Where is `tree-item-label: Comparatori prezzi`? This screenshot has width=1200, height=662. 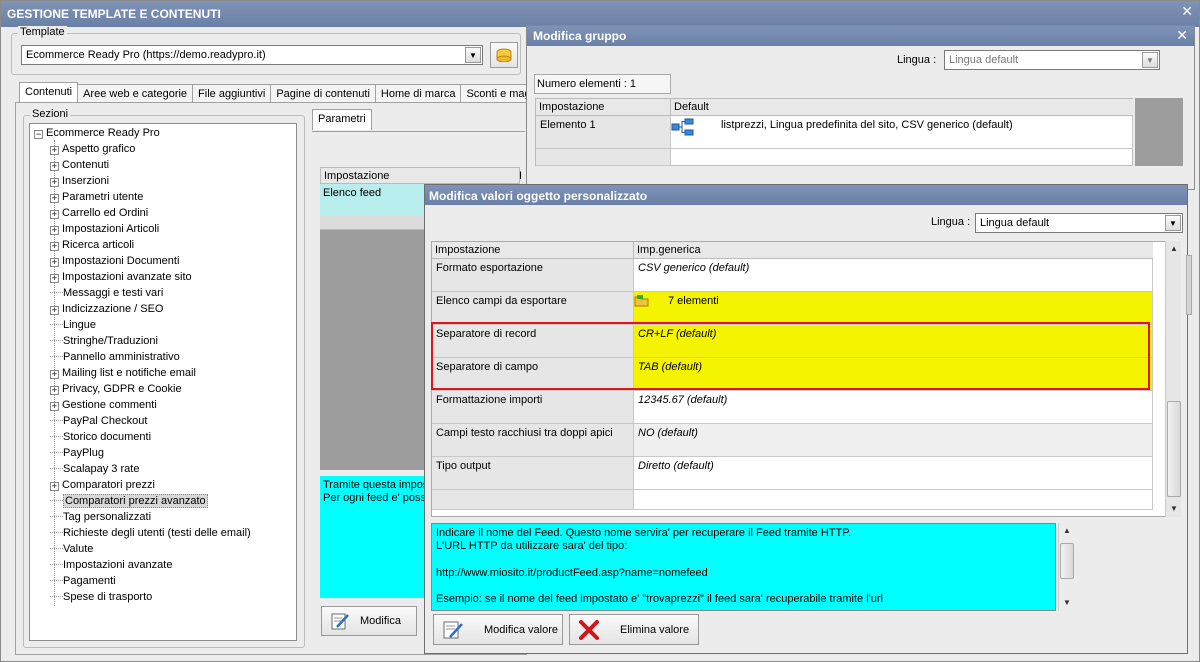
tree-item-label: Comparatori prezzi is located at coordinates (108, 485).